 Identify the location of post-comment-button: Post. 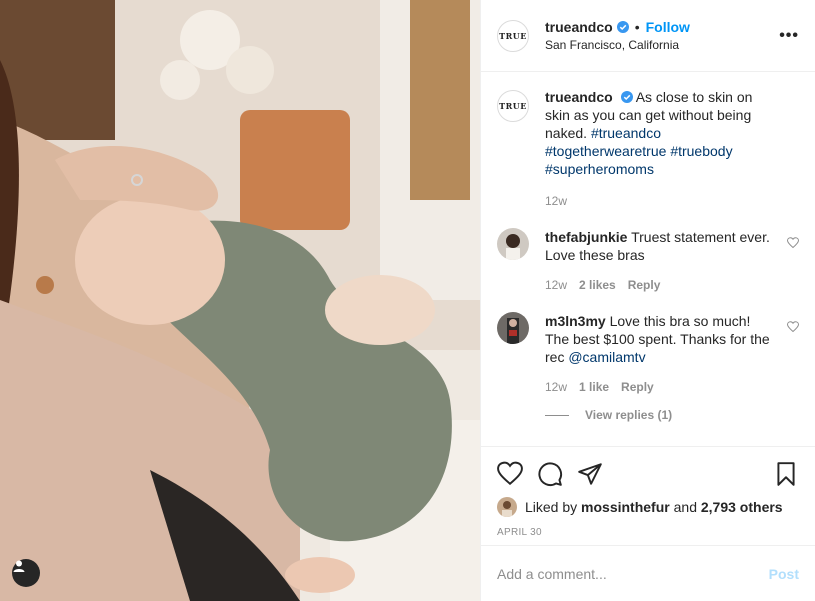
(784, 574).